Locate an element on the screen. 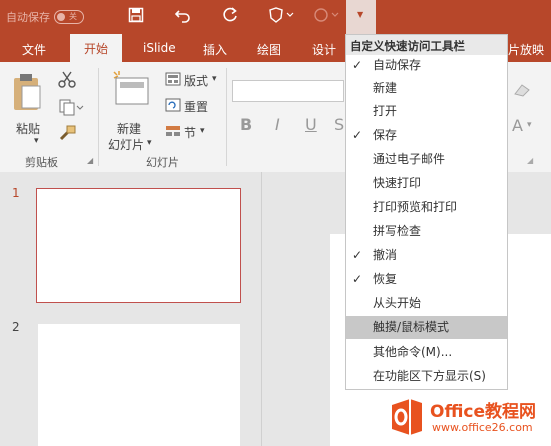 The height and width of the screenshot is (446, 551). tab-file: 文件 is located at coordinates (34, 49).